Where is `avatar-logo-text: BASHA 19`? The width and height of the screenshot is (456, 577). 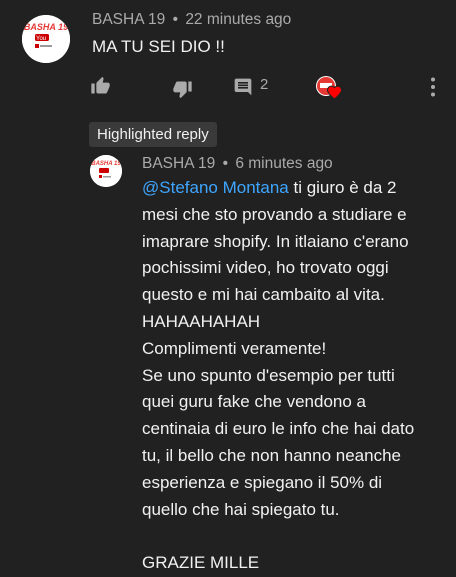 avatar-logo-text: BASHA 19 is located at coordinates (46, 27).